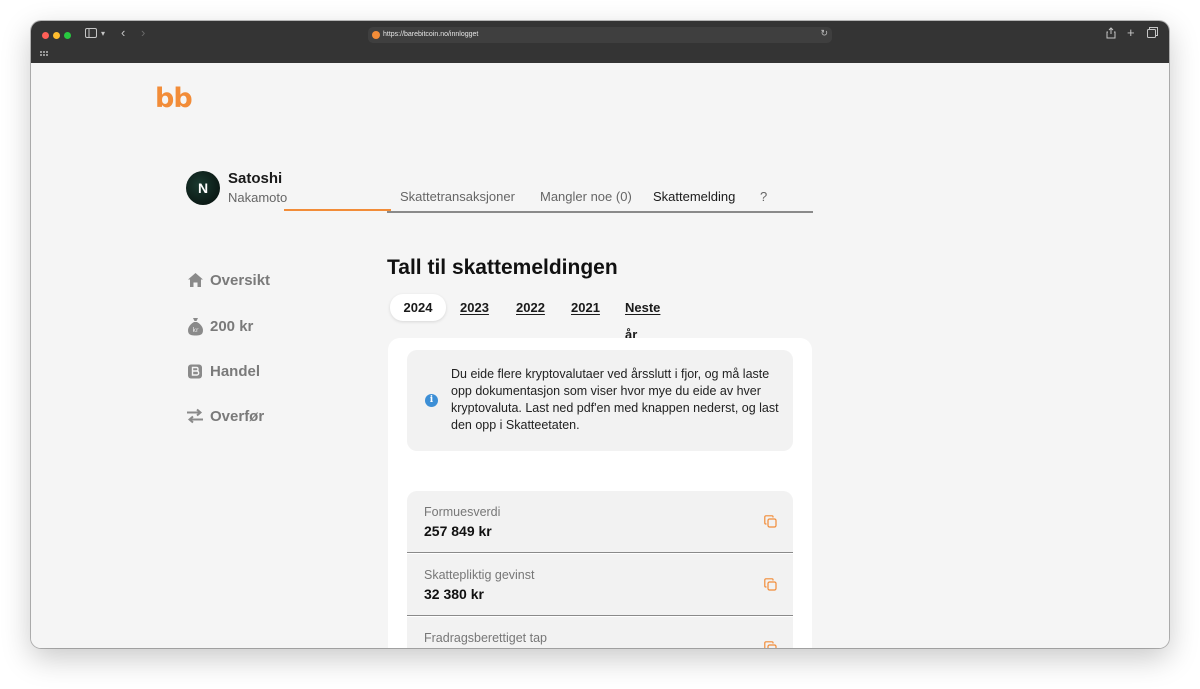  What do you see at coordinates (103, 34) in the screenshot?
I see `chevron-down-icon: ▾` at bounding box center [103, 34].